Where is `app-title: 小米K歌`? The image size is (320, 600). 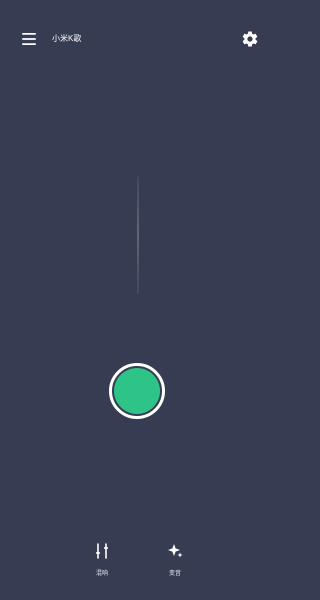
app-title: 小米K歌 is located at coordinates (67, 38).